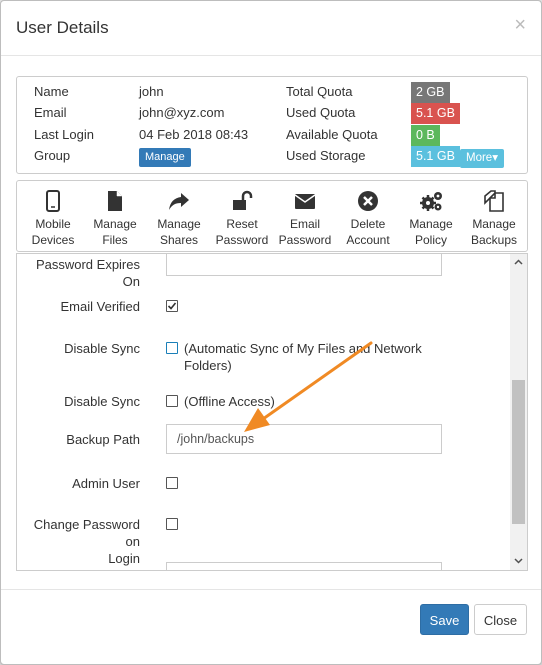 This screenshot has width=542, height=665. I want to click on copy-icon, so click(494, 201).